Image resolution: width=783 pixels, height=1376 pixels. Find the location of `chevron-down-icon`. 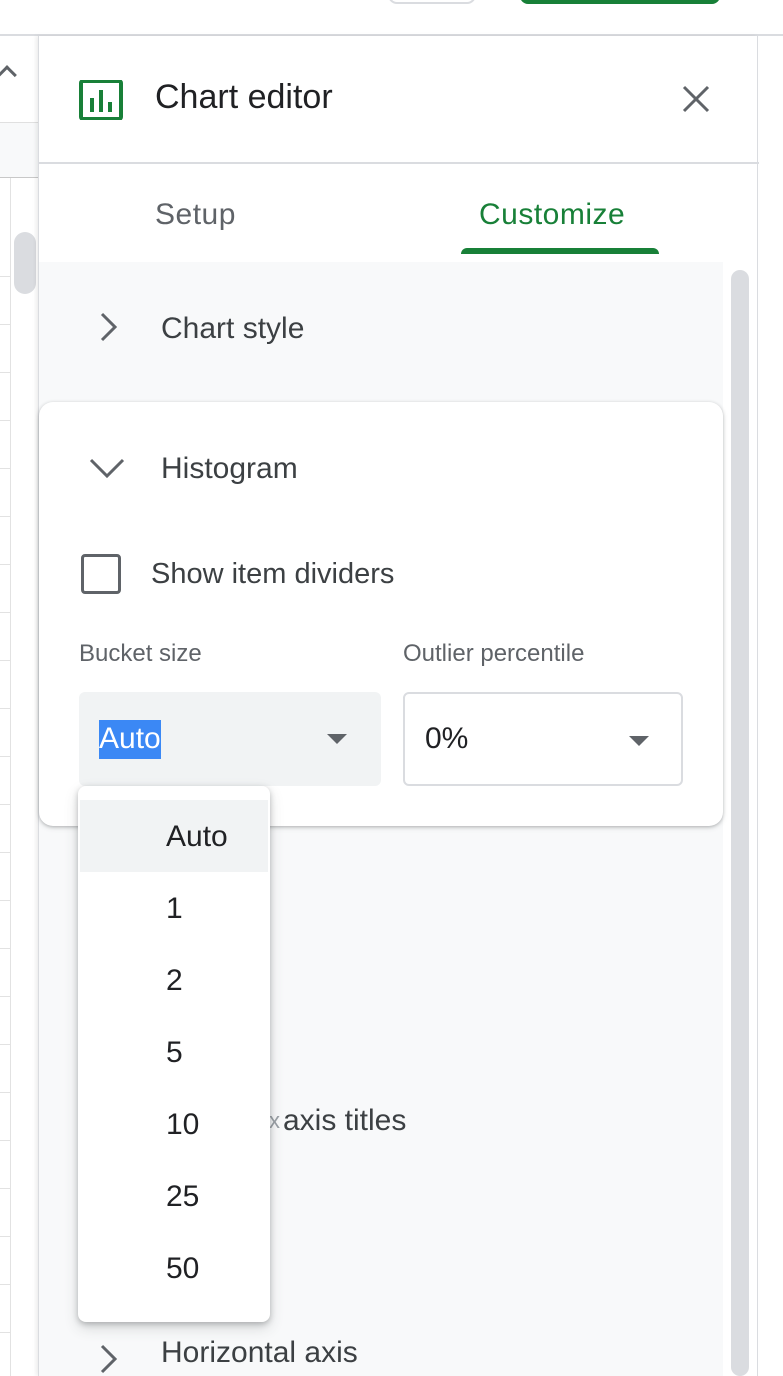

chevron-down-icon is located at coordinates (107, 467).